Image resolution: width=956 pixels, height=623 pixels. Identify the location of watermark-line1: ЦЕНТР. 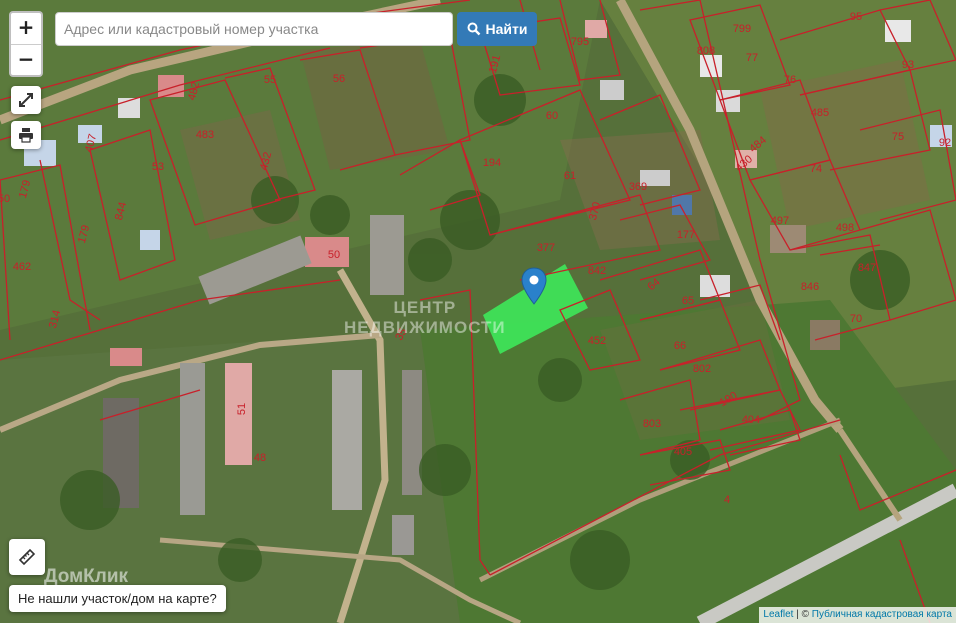
(425, 307).